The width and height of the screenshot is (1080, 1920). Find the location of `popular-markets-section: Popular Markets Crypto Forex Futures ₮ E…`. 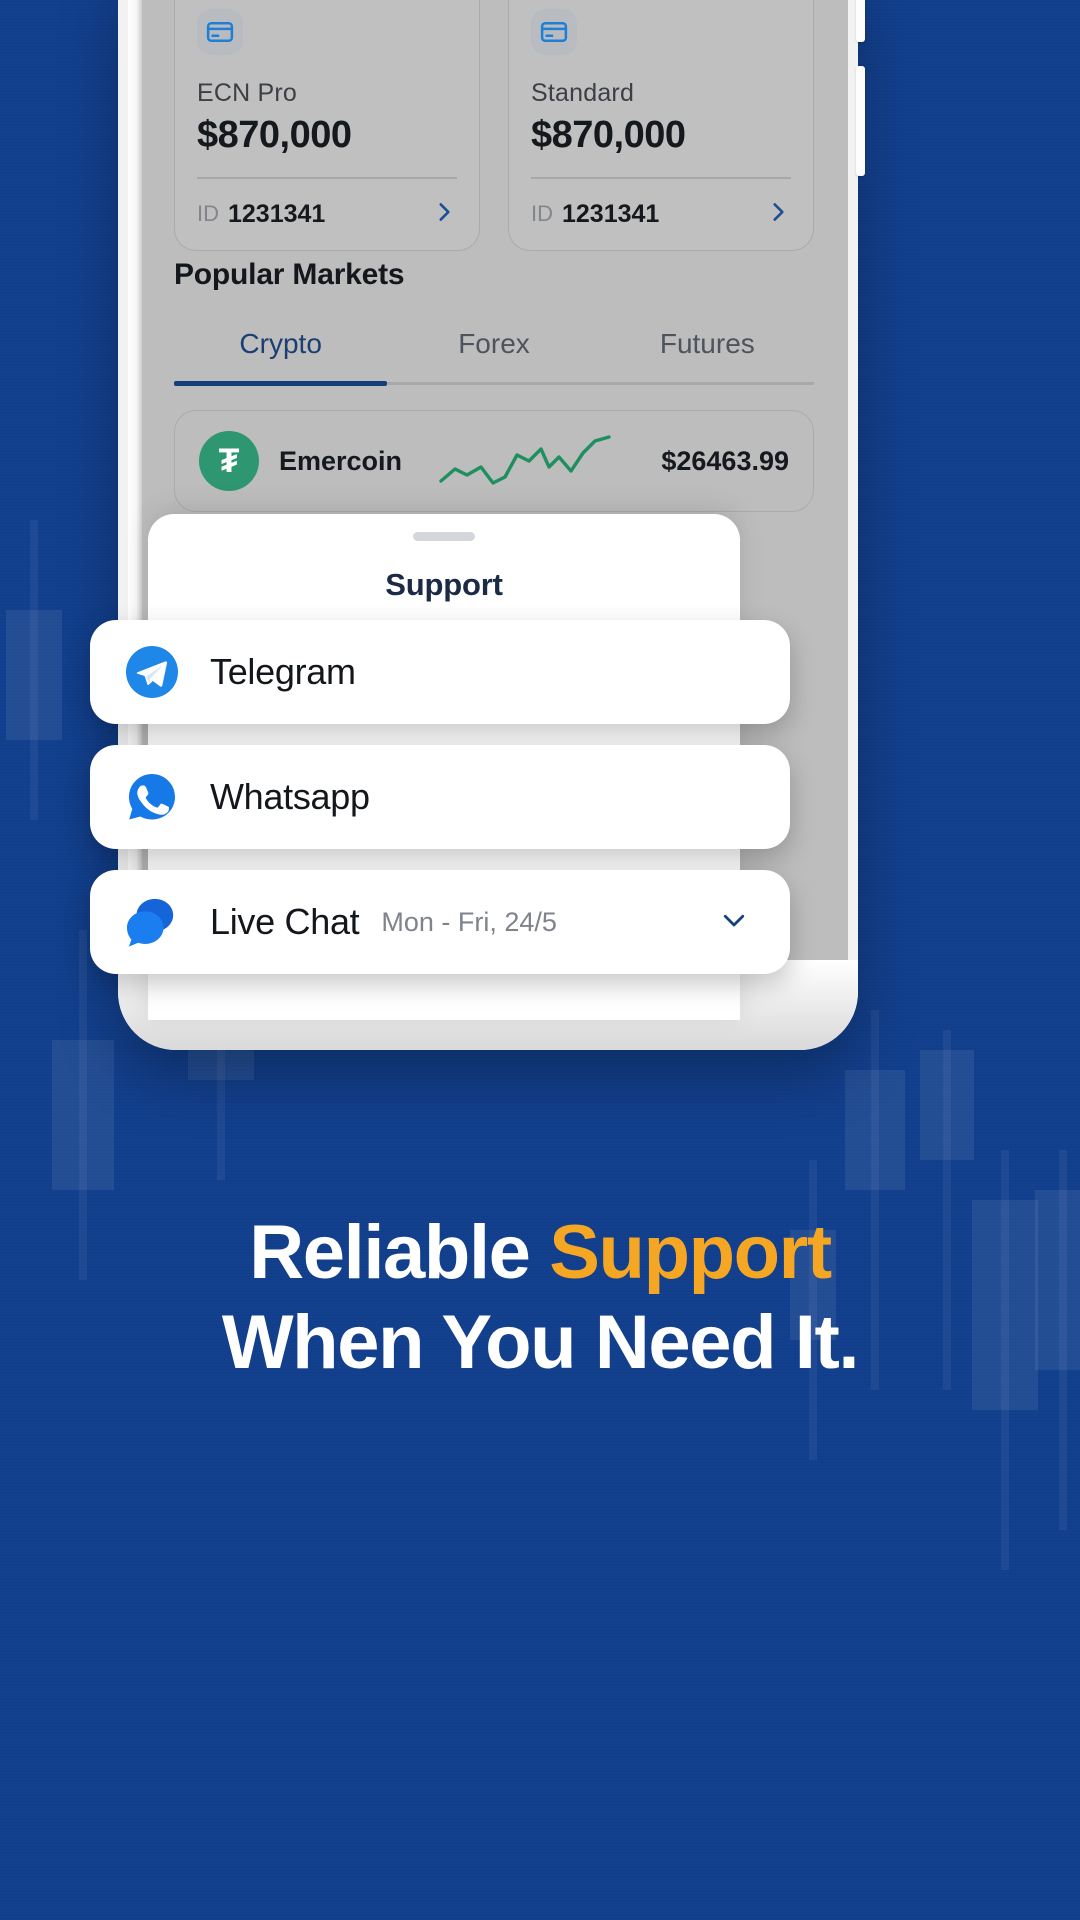

popular-markets-section: Popular Markets Crypto Forex Futures ₮ E… is located at coordinates (494, 385).